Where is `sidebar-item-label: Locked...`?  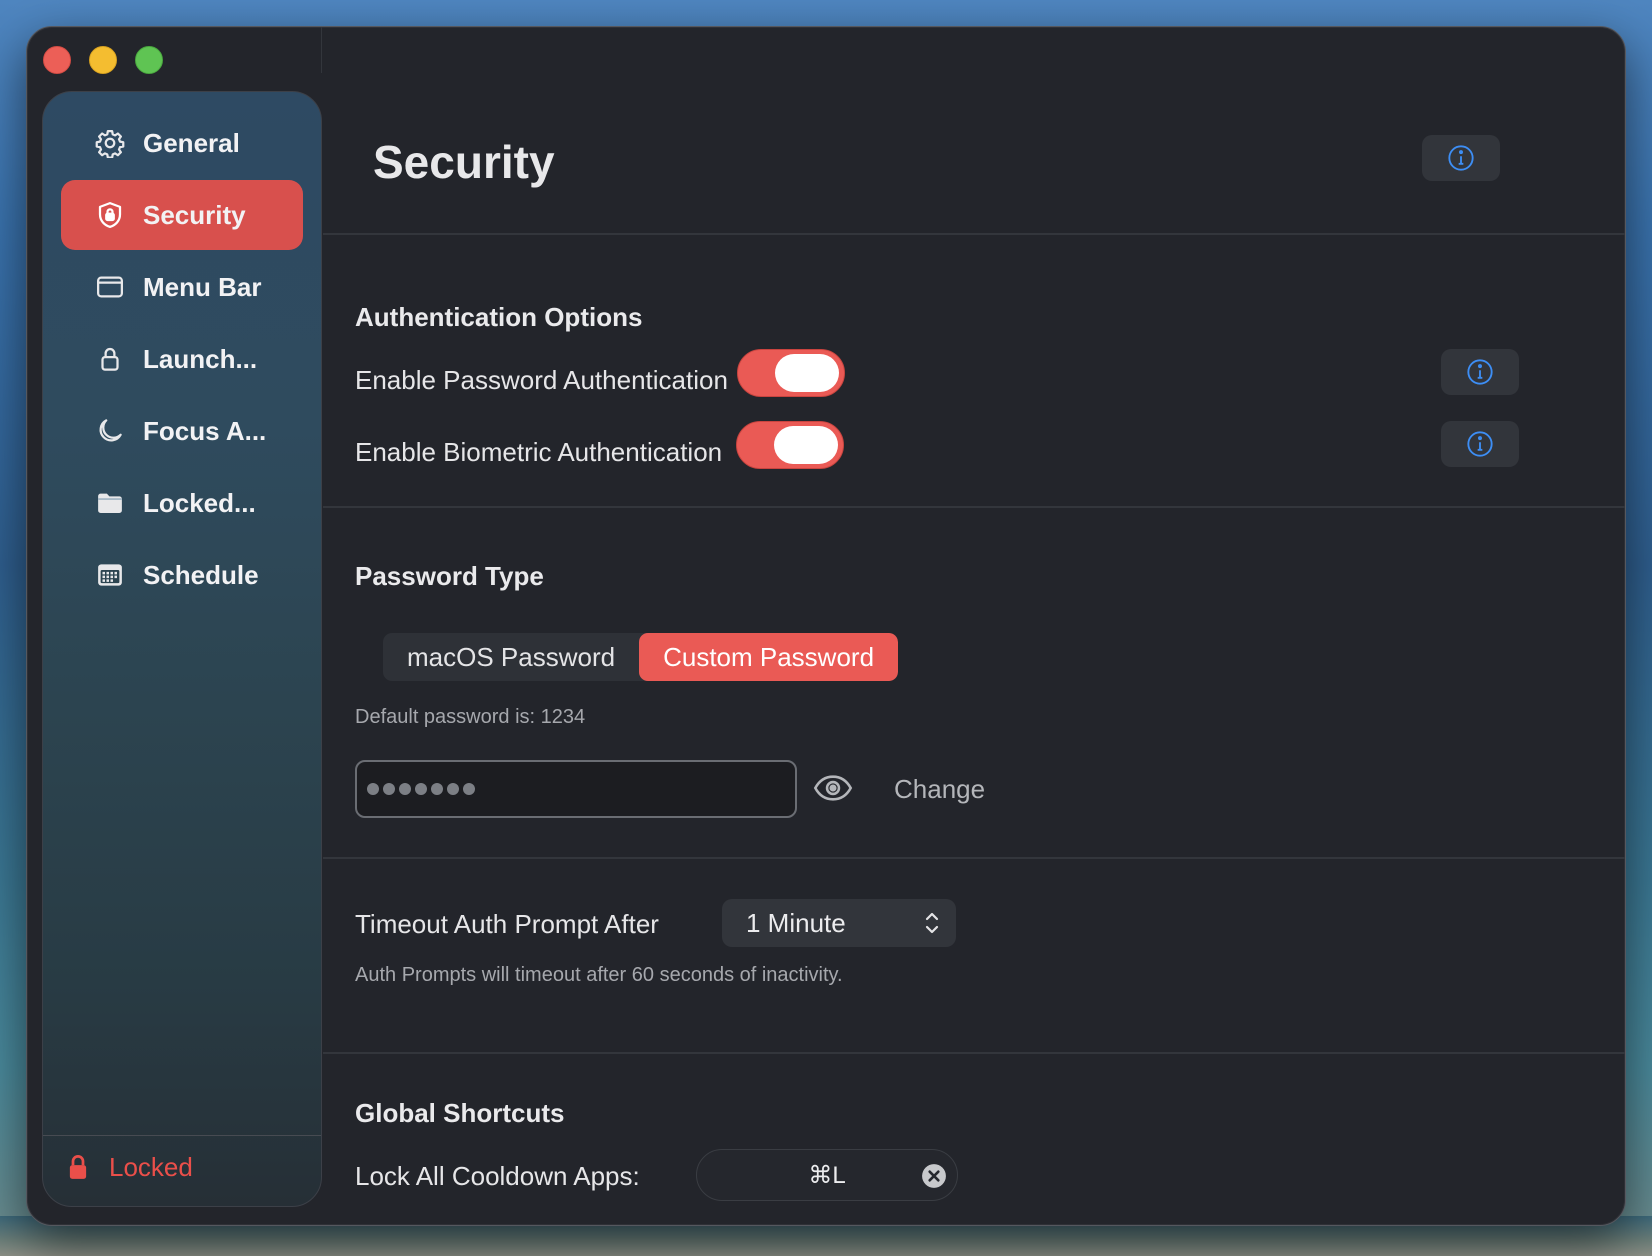 sidebar-item-label: Locked... is located at coordinates (199, 502).